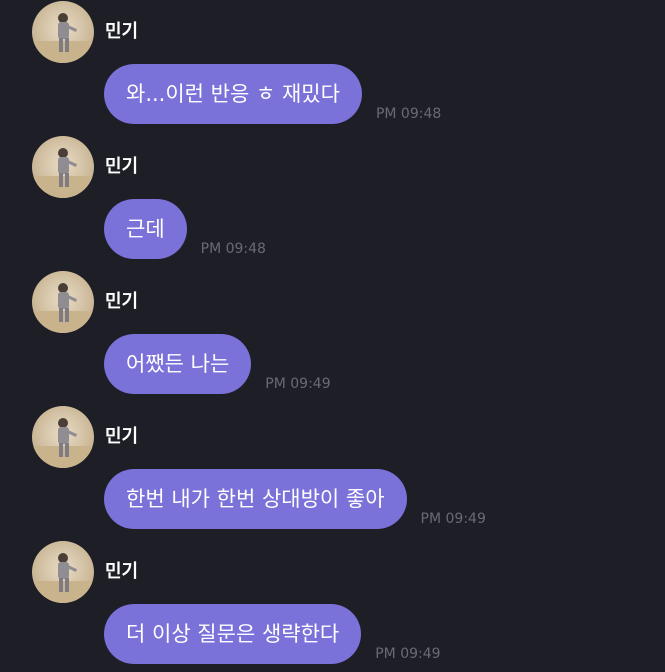 This screenshot has height=672, width=665. I want to click on message-bubble: 어쨌든 나는, so click(178, 364).